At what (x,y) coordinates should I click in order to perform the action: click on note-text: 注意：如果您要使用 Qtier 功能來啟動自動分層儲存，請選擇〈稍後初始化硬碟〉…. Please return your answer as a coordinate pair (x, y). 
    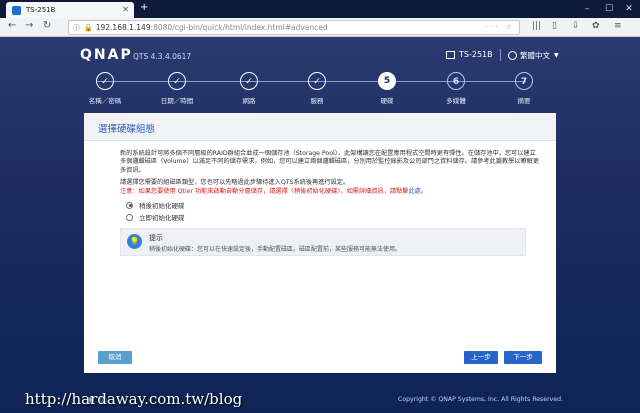
    Looking at the image, I should click on (264, 191).